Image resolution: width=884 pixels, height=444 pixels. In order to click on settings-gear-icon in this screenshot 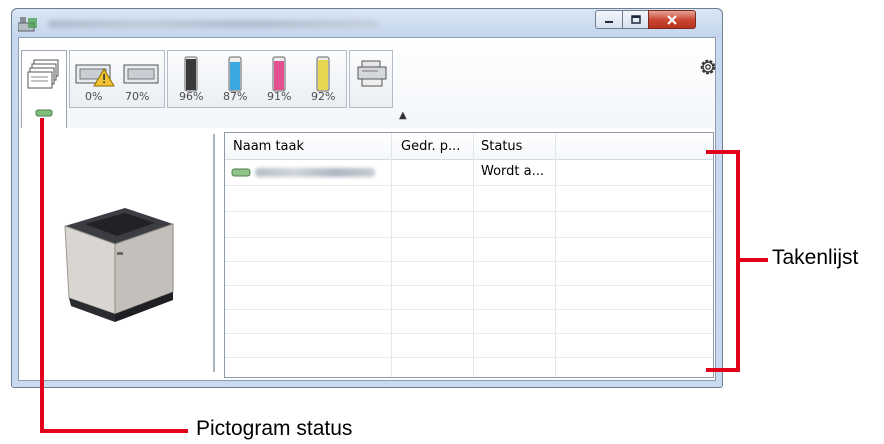, I will do `click(708, 69)`.